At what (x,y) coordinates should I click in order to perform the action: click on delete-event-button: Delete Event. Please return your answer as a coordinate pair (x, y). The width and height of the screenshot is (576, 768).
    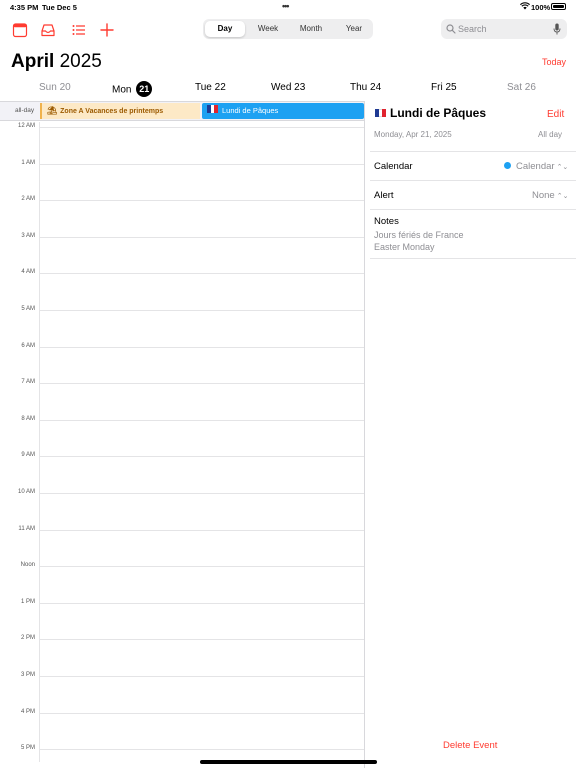
    Looking at the image, I should click on (470, 745).